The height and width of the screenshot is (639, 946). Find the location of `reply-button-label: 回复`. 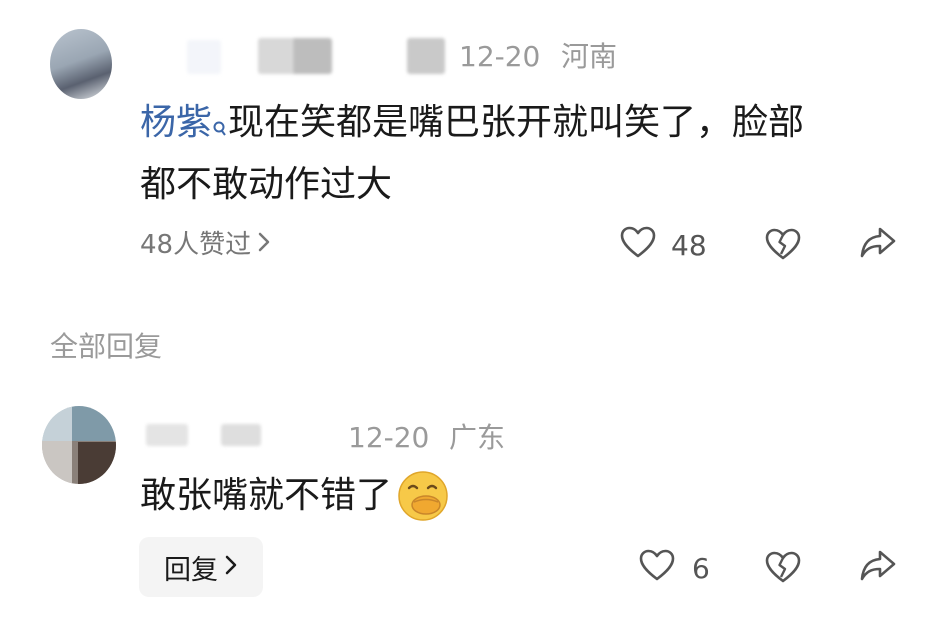

reply-button-label: 回复 is located at coordinates (191, 570).